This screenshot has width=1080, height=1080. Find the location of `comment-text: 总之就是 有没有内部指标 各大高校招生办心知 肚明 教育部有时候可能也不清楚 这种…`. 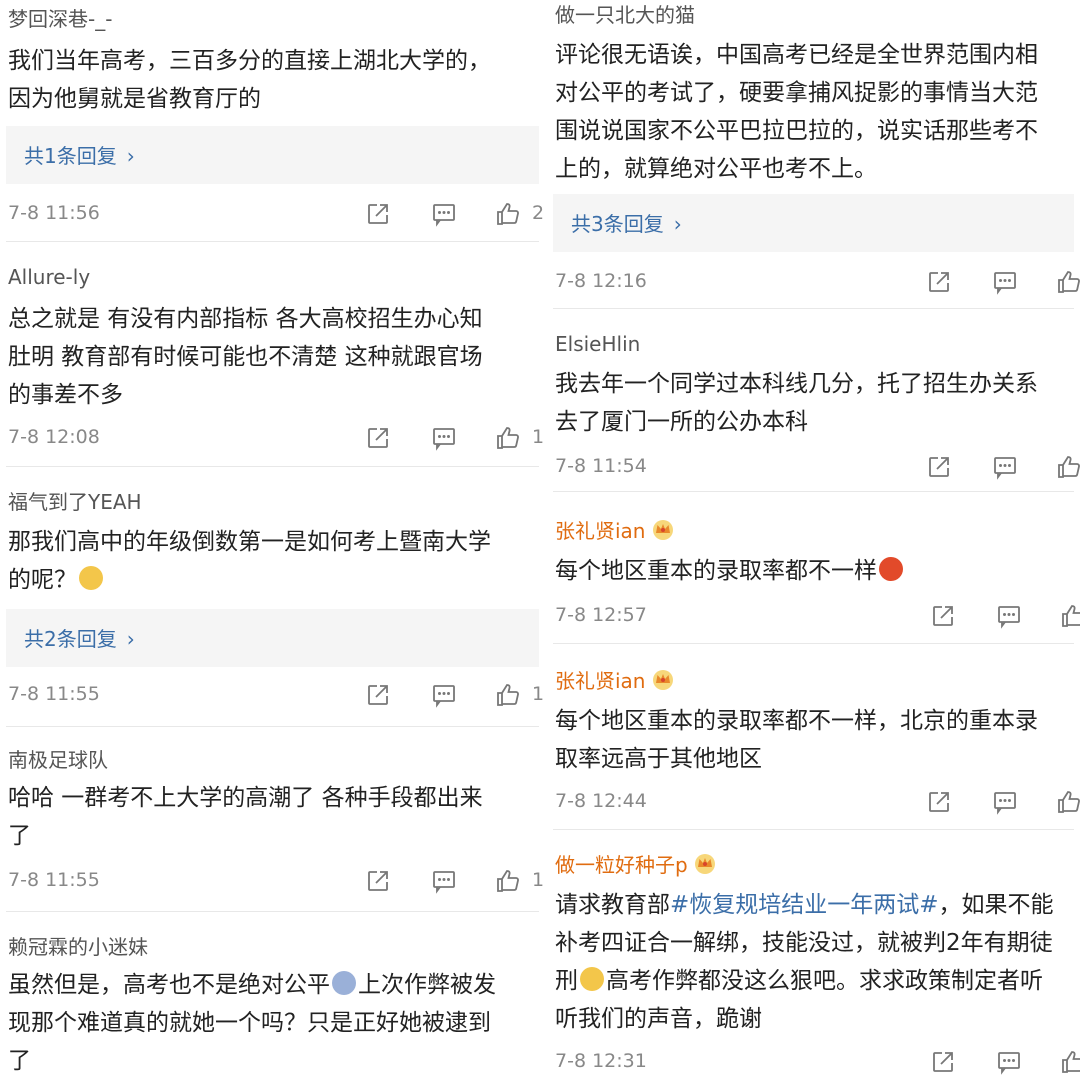

comment-text: 总之就是 有没有内部指标 各大高校招生办心知 肚明 教育部有时候可能也不清楚 这种… is located at coordinates (245, 357).